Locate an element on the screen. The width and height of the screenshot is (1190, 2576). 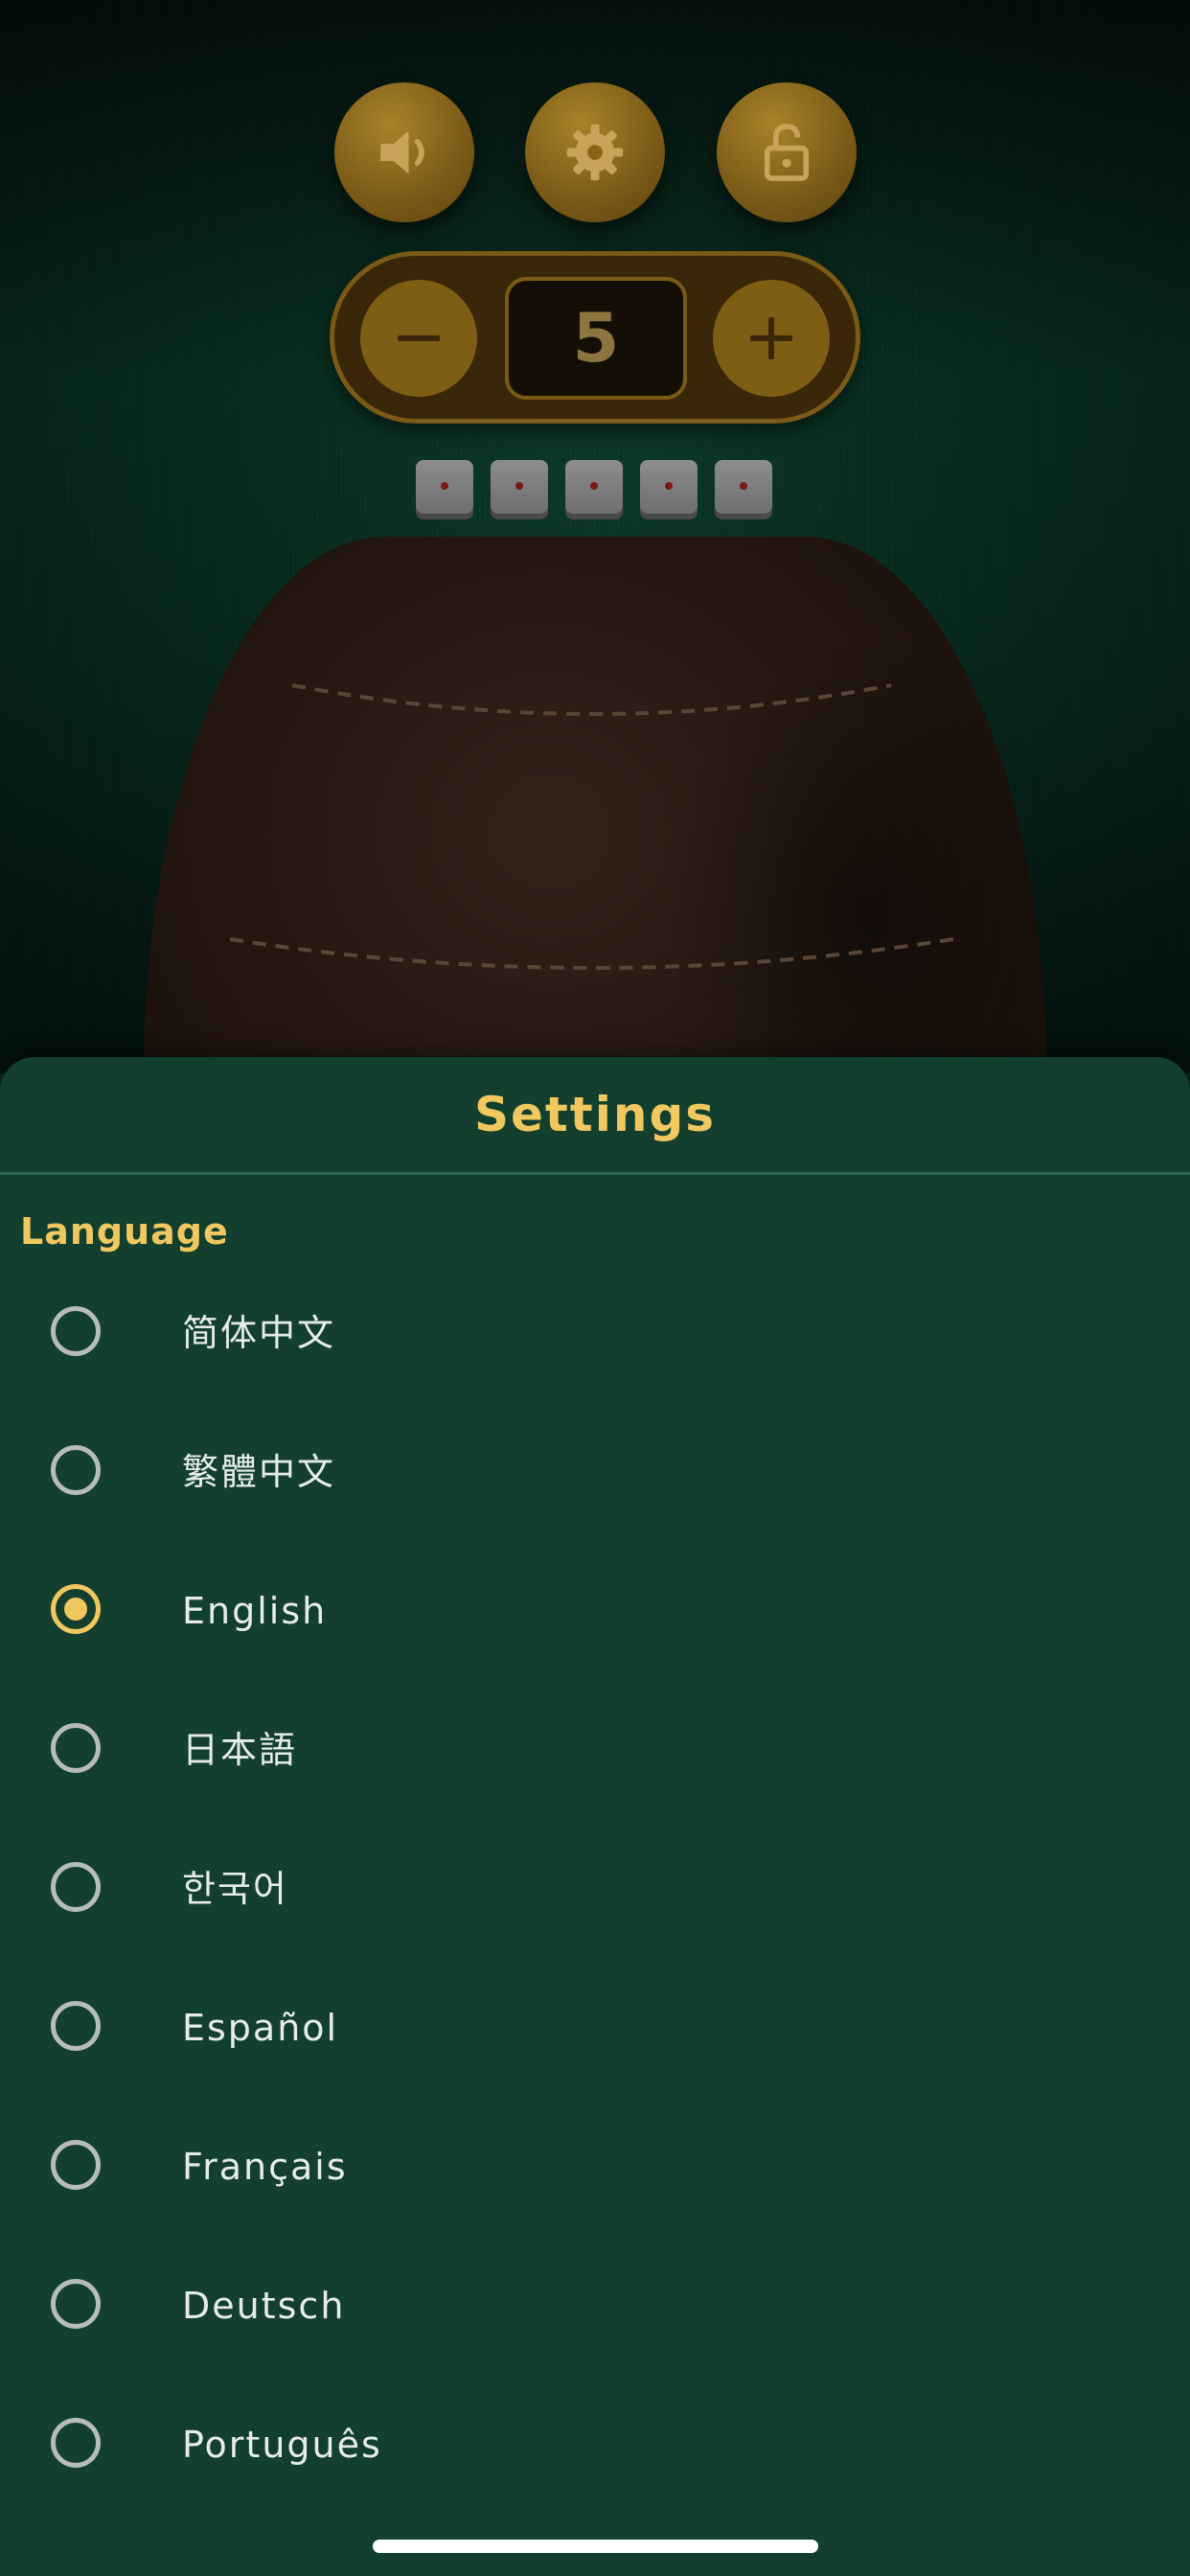
dice-count-stepper: 5 is located at coordinates (595, 337).